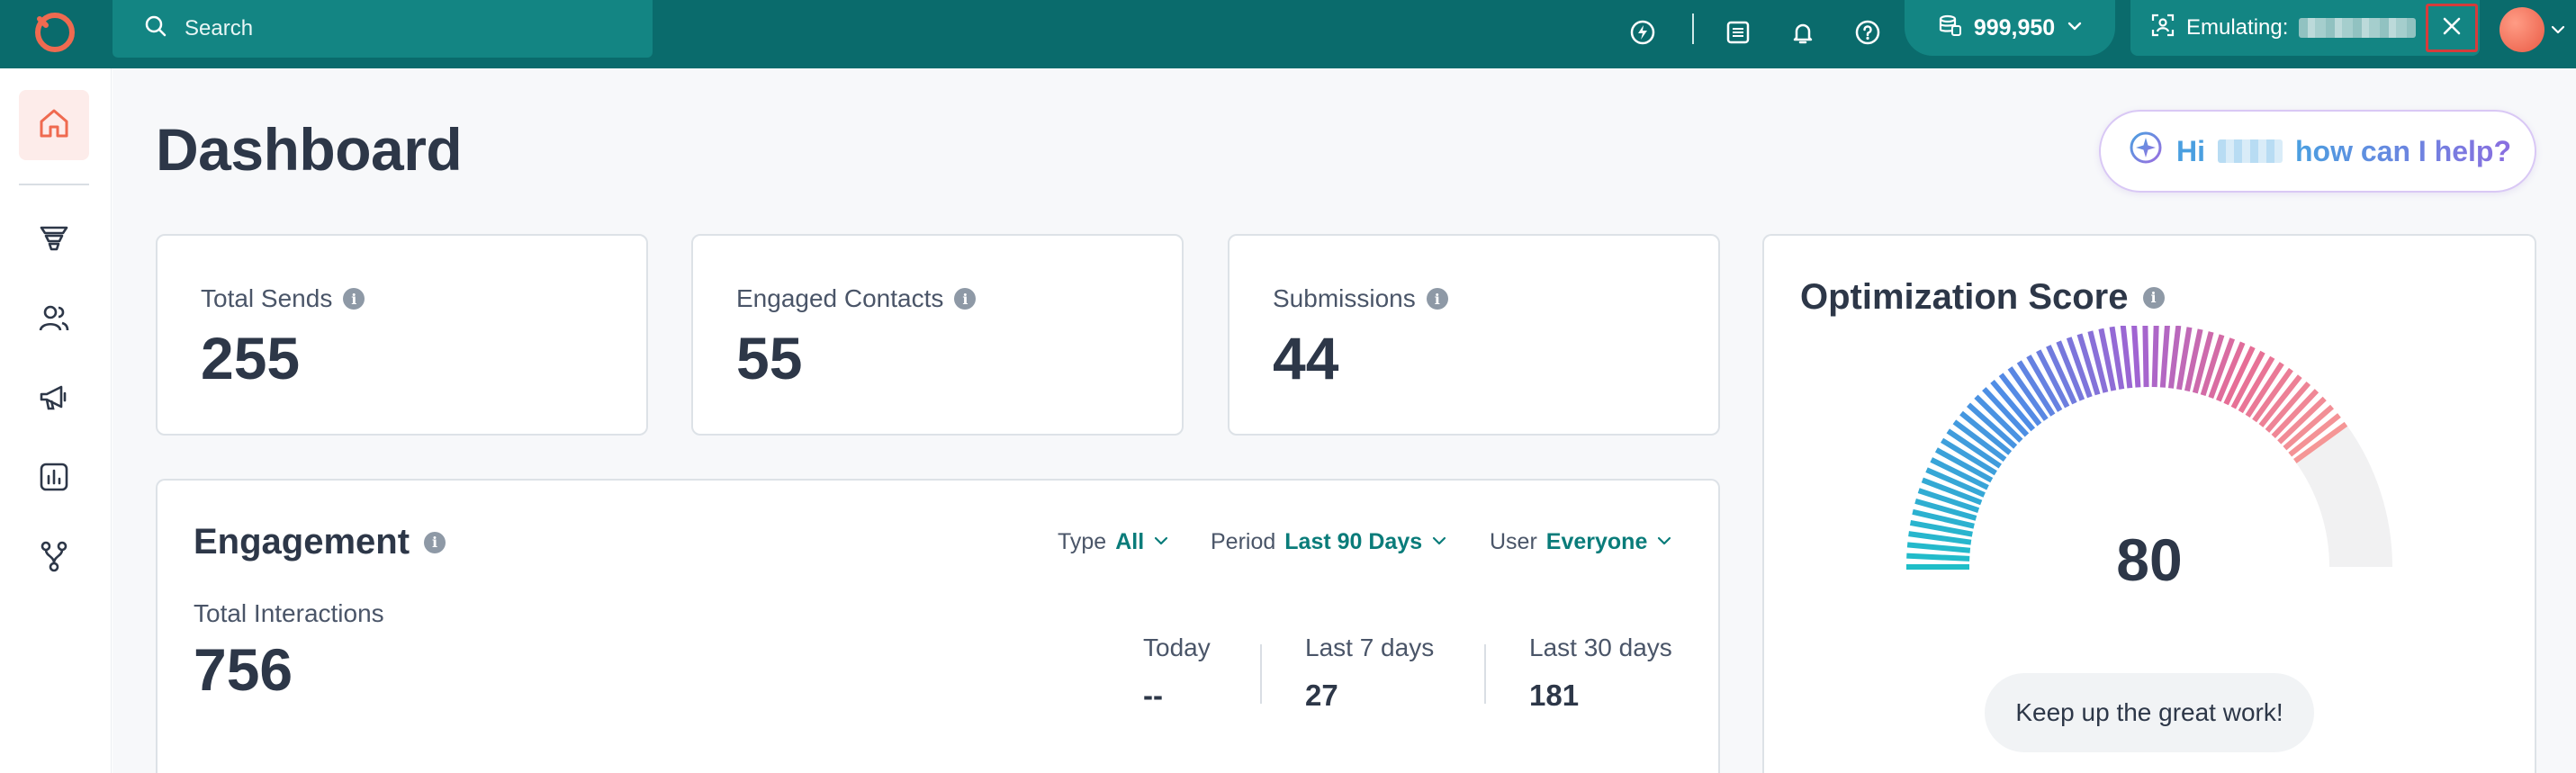  Describe the element at coordinates (2149, 712) in the screenshot. I see `encouragement-badge: Keep up the great work!` at that location.